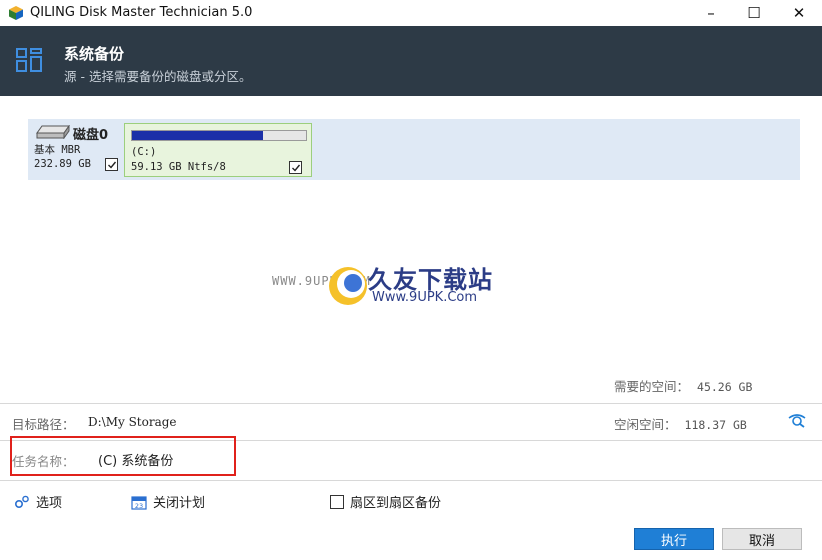 The height and width of the screenshot is (560, 822). Describe the element at coordinates (53, 132) in the screenshot. I see `hard-disk-icon` at that location.